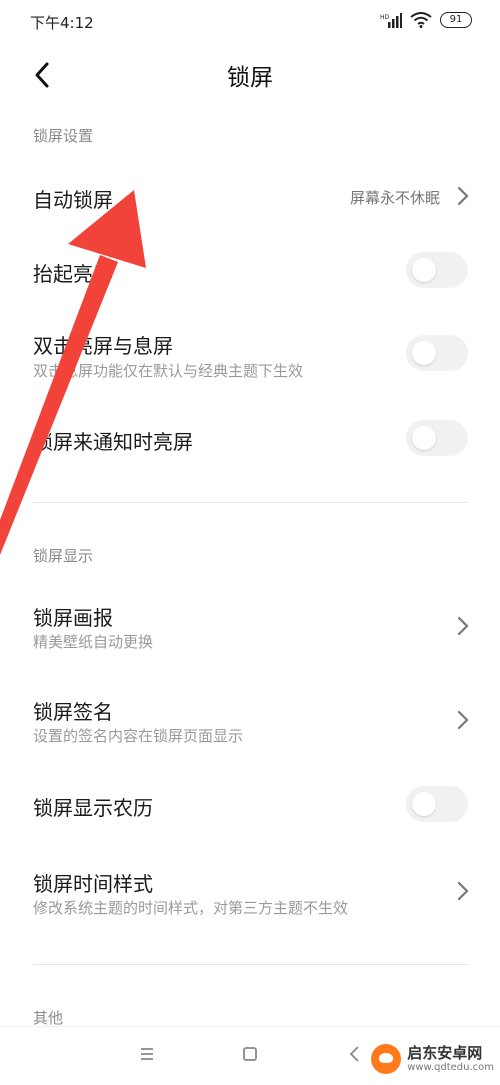 Image resolution: width=500 pixels, height=1085 pixels. What do you see at coordinates (437, 353) in the screenshot?
I see `toggle-double-tap` at bounding box center [437, 353].